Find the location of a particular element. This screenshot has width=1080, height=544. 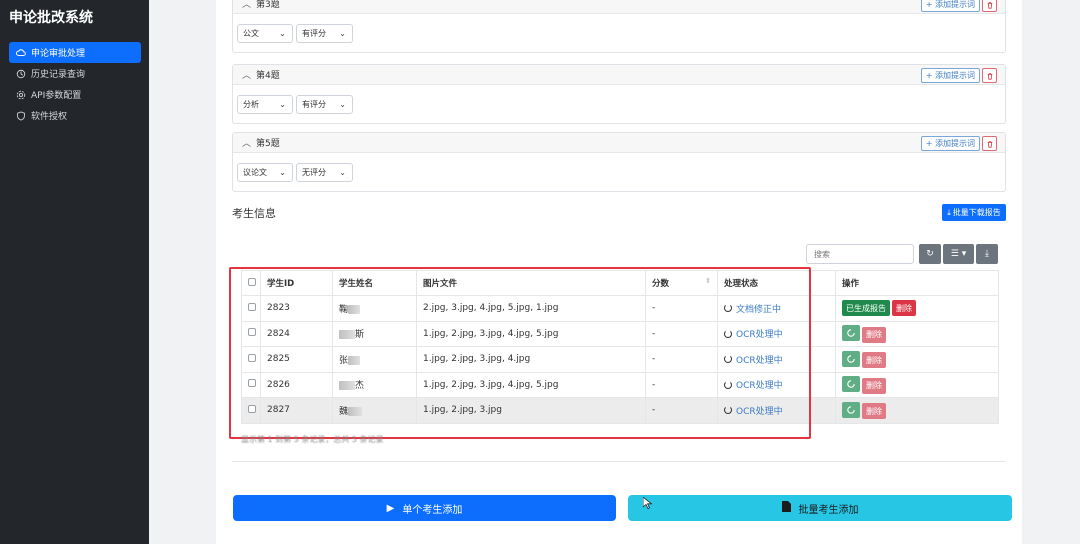

search-input: 搜索 is located at coordinates (860, 254).